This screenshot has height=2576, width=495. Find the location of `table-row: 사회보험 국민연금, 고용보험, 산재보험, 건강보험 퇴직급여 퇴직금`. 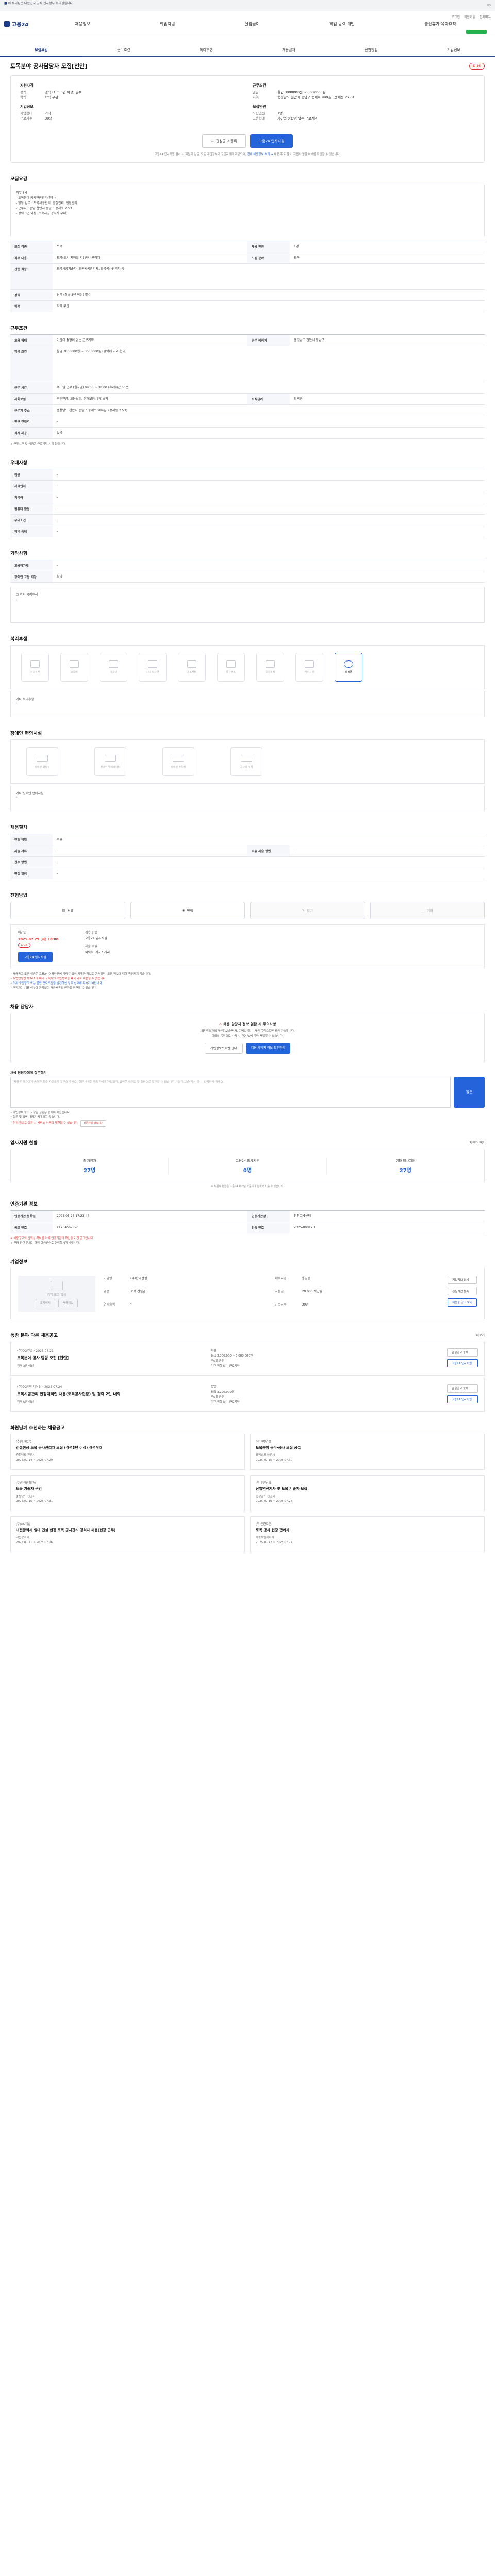

table-row: 사회보험 국민연금, 고용보험, 산재보험, 건강보험 퇴직급여 퇴직금 is located at coordinates (247, 399).